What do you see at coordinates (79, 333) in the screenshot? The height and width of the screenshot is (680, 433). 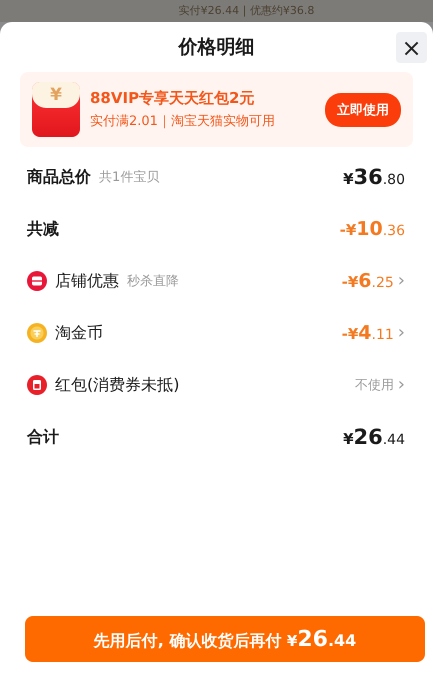 I see `row-label: 淘金币` at bounding box center [79, 333].